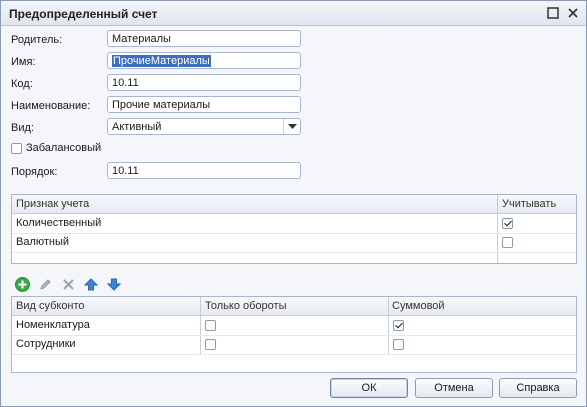  What do you see at coordinates (294, 306) in the screenshot?
I see `subconto-table-header: Вид субконто Только обороты Суммовой` at bounding box center [294, 306].